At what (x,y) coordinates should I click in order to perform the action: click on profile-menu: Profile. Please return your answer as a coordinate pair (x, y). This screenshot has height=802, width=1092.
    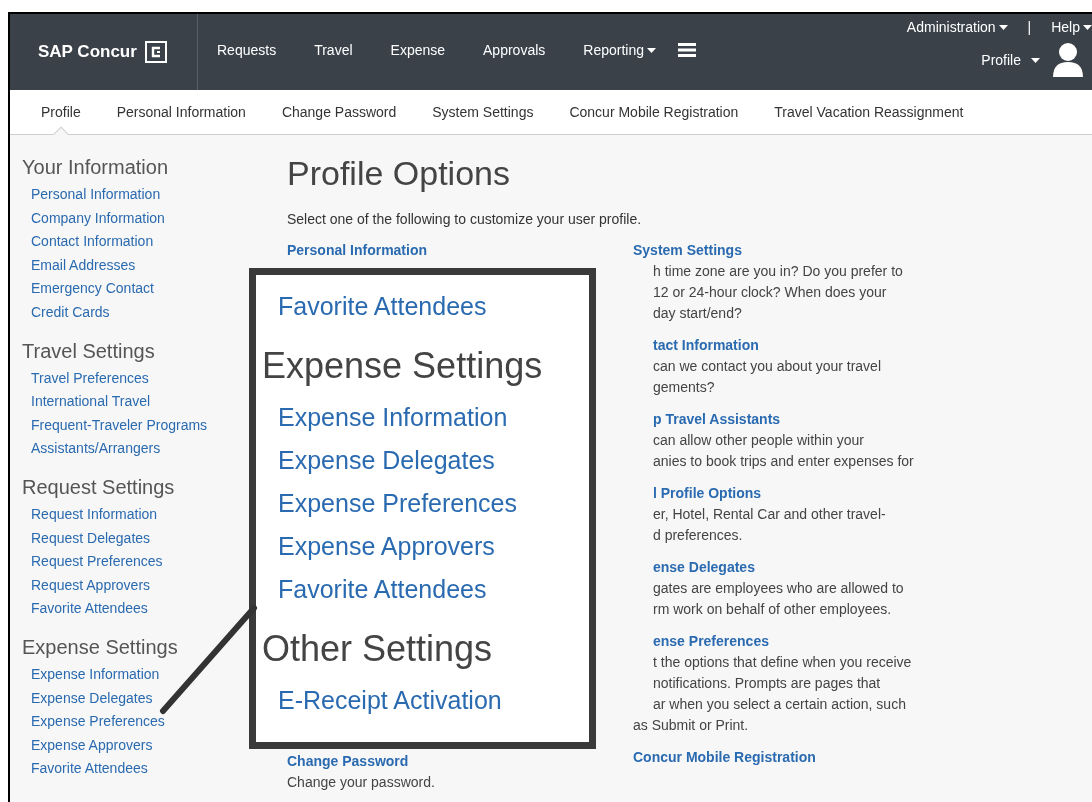
    Looking at the image, I should click on (1010, 60).